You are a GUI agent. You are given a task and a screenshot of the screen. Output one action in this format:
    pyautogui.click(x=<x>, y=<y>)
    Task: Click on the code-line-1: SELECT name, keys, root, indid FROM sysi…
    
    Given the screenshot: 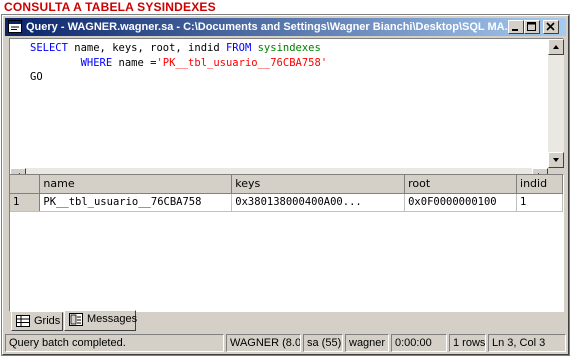 What is the action you would take?
    pyautogui.click(x=178, y=48)
    